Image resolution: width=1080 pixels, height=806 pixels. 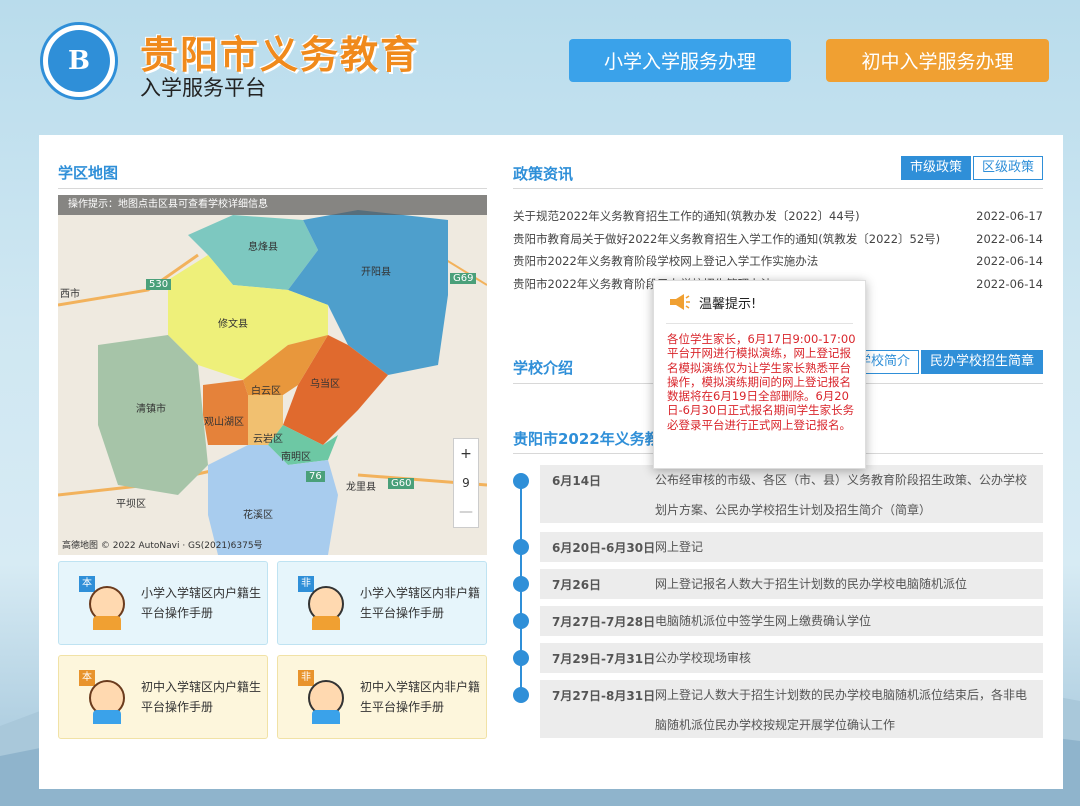 What do you see at coordinates (151, 409) in the screenshot?
I see `map-label: 清镇市` at bounding box center [151, 409].